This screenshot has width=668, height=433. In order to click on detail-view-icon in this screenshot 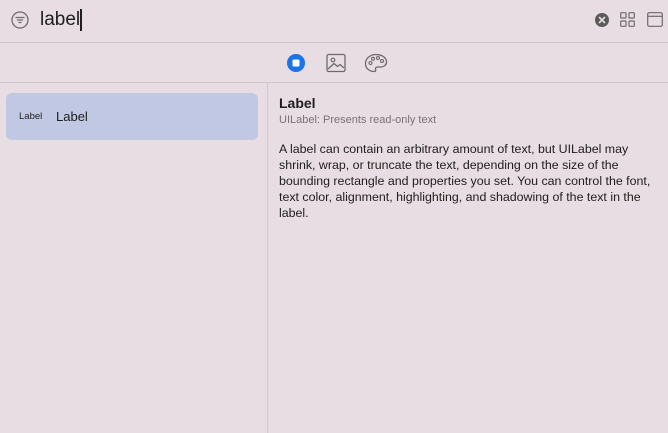, I will do `click(655, 19)`.